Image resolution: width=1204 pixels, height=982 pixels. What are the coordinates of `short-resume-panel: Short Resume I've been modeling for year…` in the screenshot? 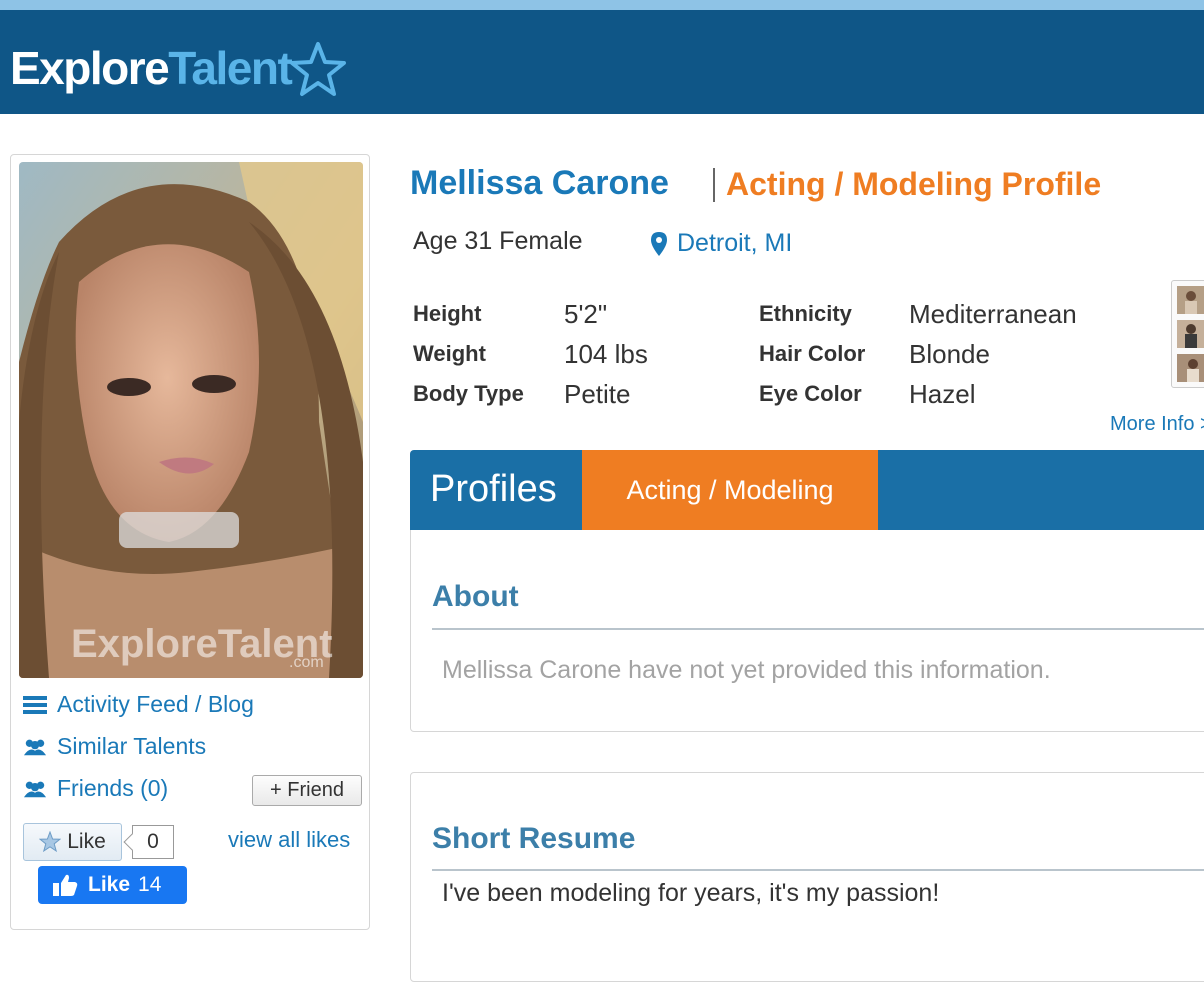 It's located at (807, 877).